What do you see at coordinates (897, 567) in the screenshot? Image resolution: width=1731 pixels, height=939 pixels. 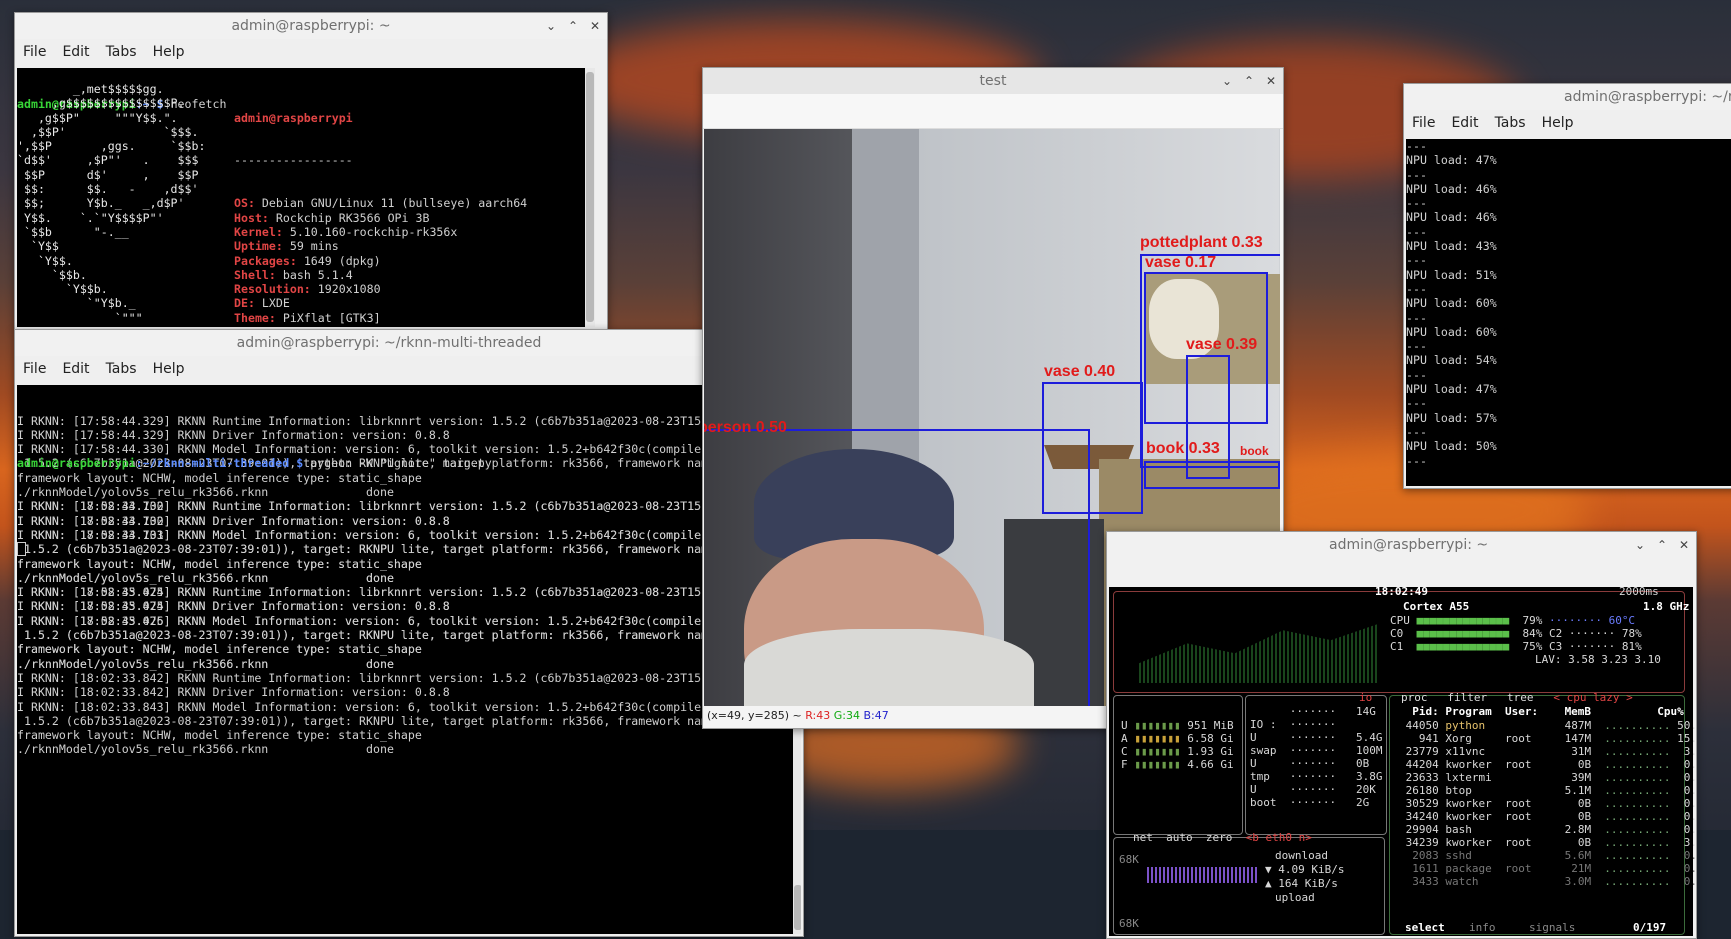 I see `detection-box-person` at bounding box center [897, 567].